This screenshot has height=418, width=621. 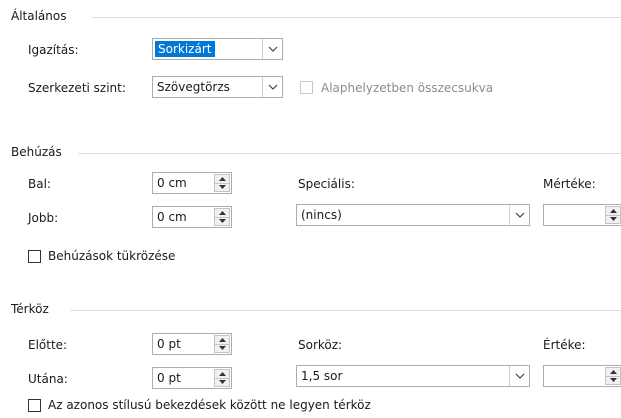 I want to click on indent-by-spinner, so click(x=582, y=215).